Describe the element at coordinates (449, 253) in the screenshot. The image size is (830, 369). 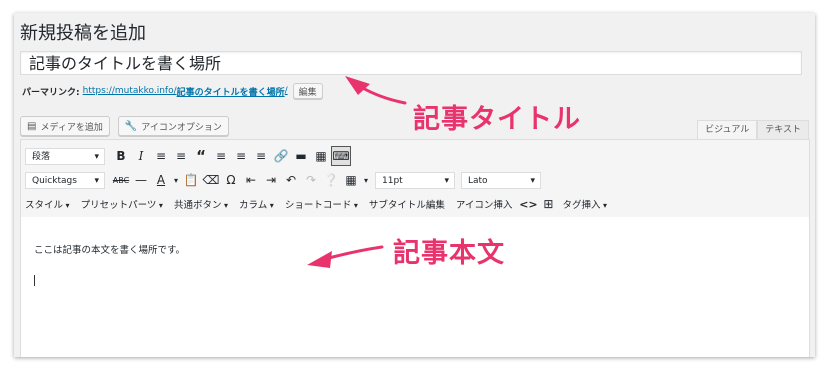
I see `annotation-body: 記事本文` at that location.